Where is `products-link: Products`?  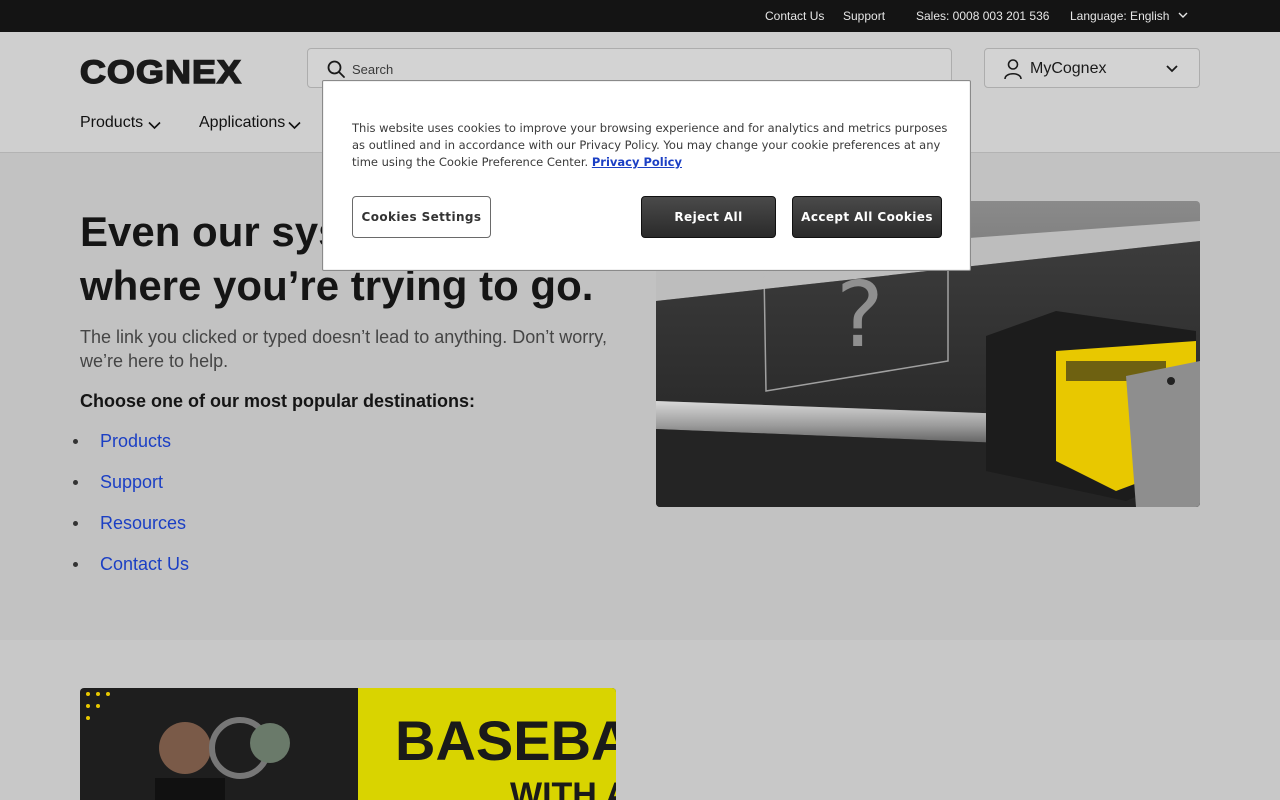 products-link: Products is located at coordinates (135, 441).